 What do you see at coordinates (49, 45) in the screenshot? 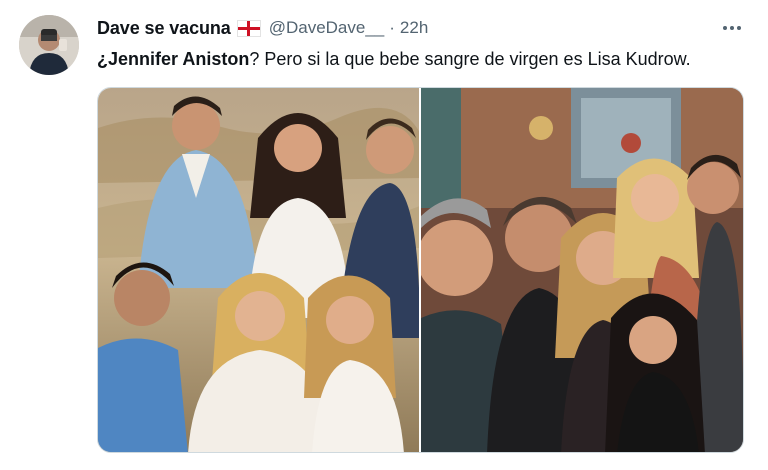
I see `avatar` at bounding box center [49, 45].